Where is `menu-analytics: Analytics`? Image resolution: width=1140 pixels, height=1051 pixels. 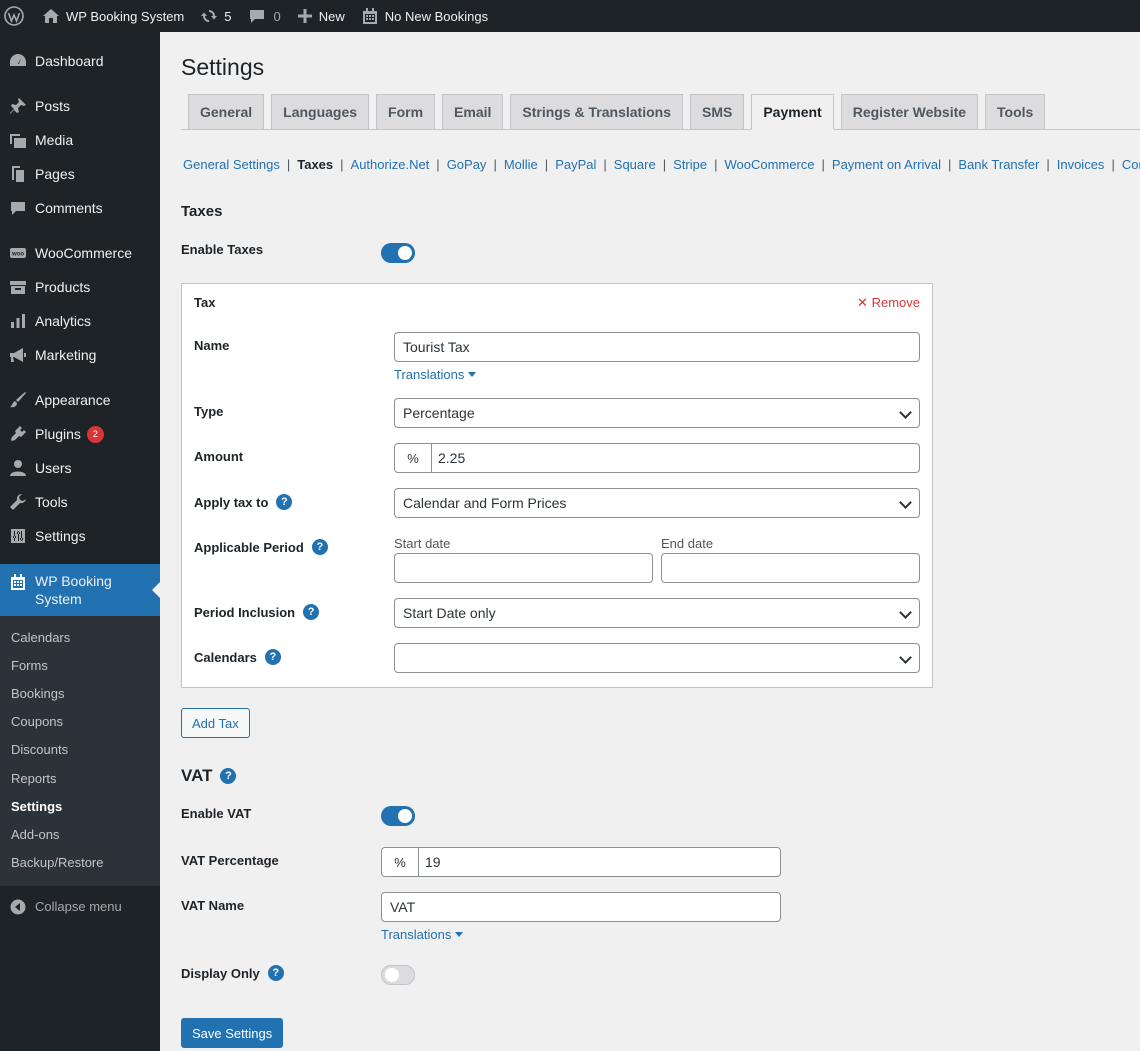 menu-analytics: Analytics is located at coordinates (80, 321).